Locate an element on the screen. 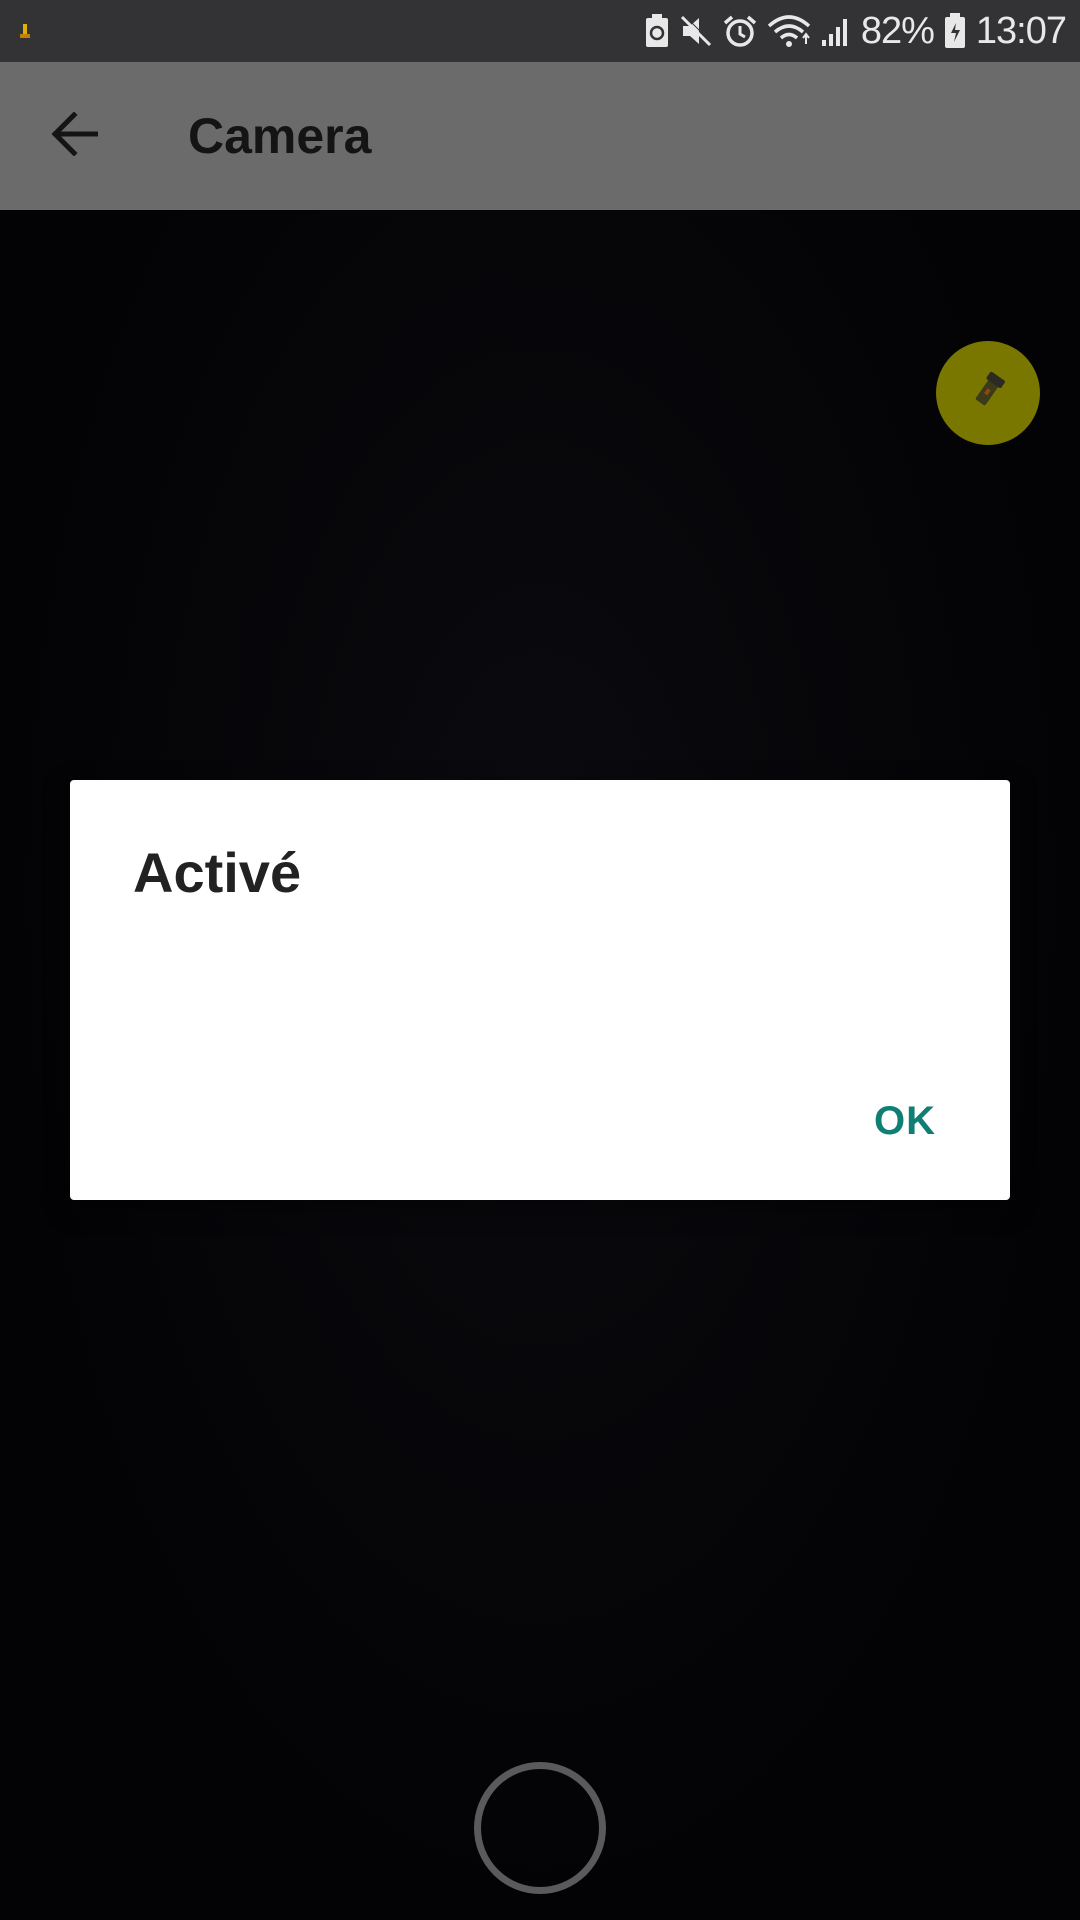 The width and height of the screenshot is (1080, 1920). shutter-button is located at coordinates (540, 1828).